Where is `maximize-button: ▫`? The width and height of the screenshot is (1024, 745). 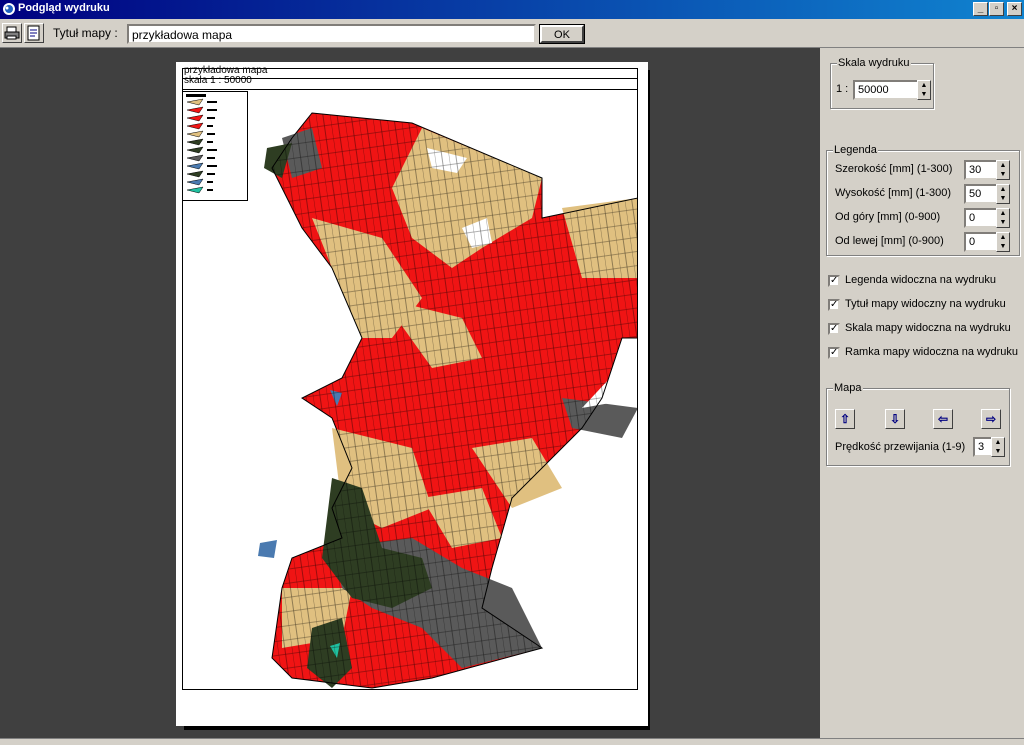 maximize-button: ▫ is located at coordinates (996, 9).